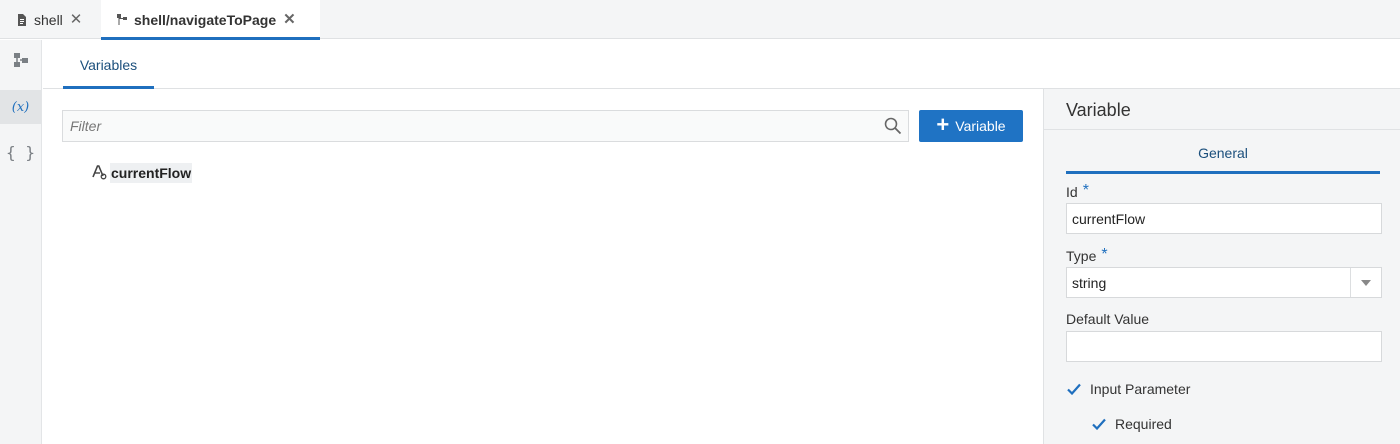 Image resolution: width=1400 pixels, height=444 pixels. I want to click on default-value-field, so click(1224, 346).